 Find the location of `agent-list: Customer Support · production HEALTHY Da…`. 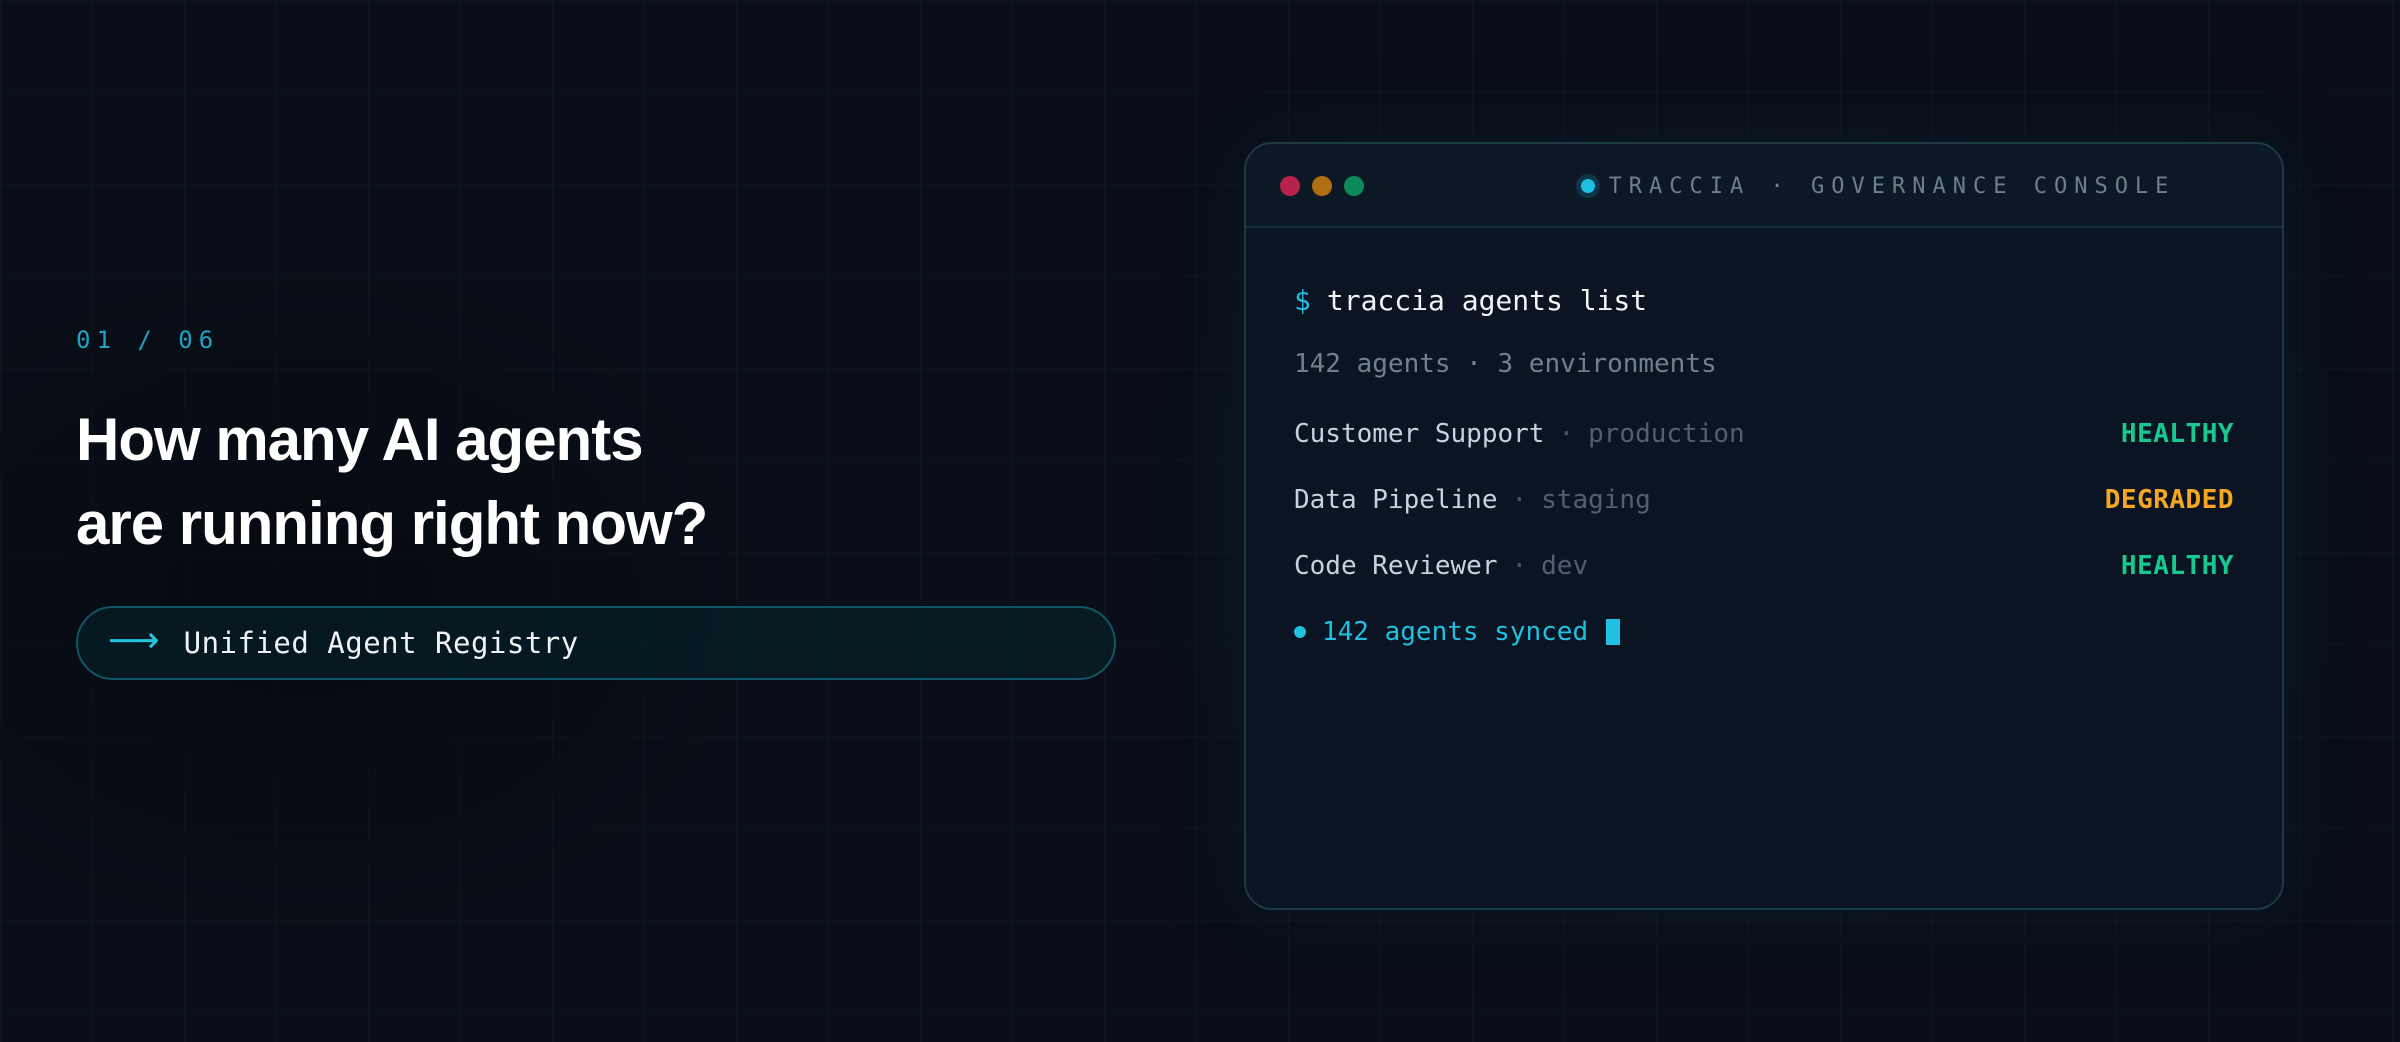

agent-list: Customer Support · production HEALTHY Da… is located at coordinates (1764, 500).